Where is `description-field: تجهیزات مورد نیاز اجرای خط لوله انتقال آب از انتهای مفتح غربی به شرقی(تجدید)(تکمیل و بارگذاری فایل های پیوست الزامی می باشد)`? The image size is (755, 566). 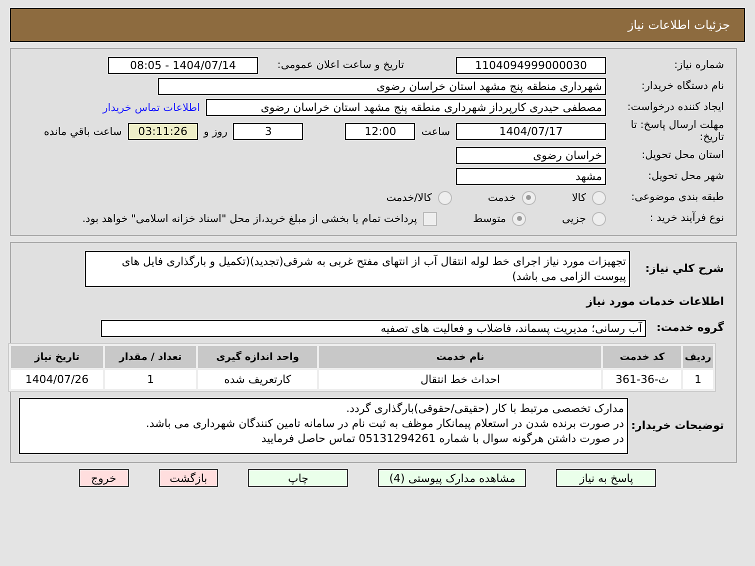 description-field: تجهیزات مورد نیاز اجرای خط لوله انتقال آب از انتهای مفتح غربی به شرقی(تجدید)(تکمیل و بارگذاری فایل های پیوست الزامی می باشد) is located at coordinates (357, 269).